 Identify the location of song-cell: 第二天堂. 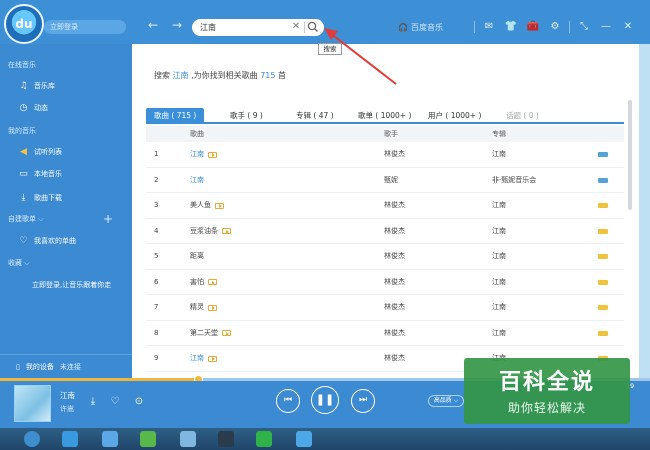
(210, 333).